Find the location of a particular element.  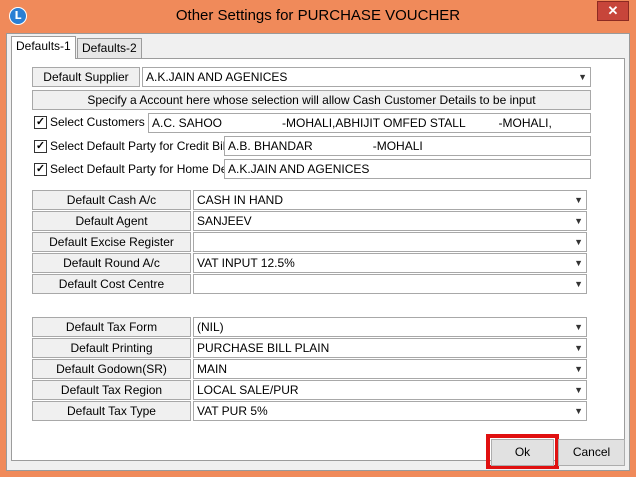

default-tax-type-dropdown: VAT PUR 5% ▼ is located at coordinates (390, 411).